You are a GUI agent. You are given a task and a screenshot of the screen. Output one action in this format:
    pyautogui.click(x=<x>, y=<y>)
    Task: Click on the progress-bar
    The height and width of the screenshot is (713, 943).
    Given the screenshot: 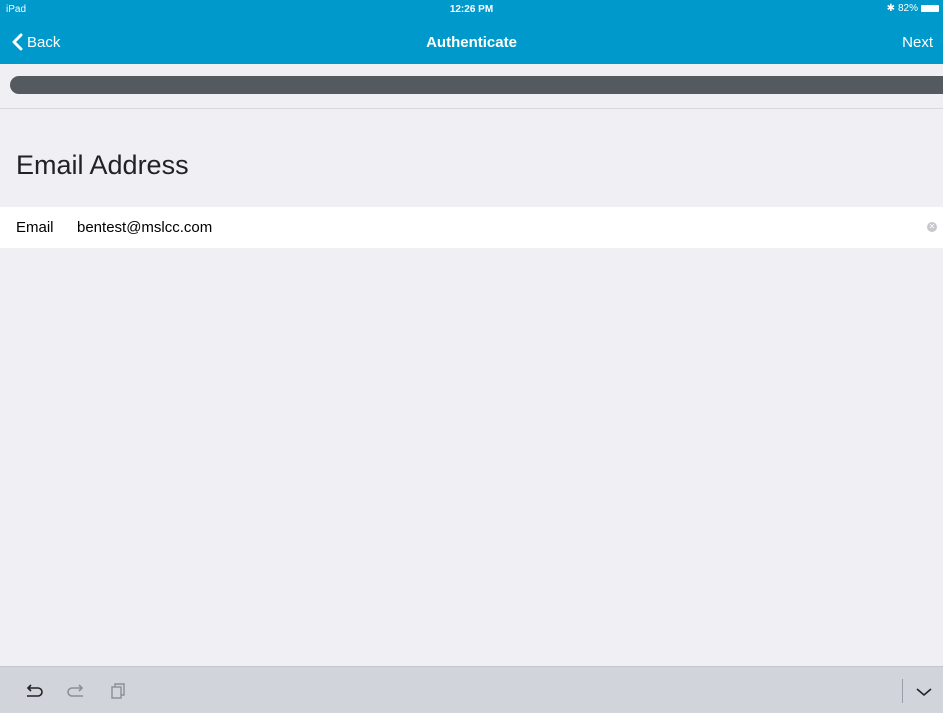 What is the action you would take?
    pyautogui.click(x=476, y=85)
    